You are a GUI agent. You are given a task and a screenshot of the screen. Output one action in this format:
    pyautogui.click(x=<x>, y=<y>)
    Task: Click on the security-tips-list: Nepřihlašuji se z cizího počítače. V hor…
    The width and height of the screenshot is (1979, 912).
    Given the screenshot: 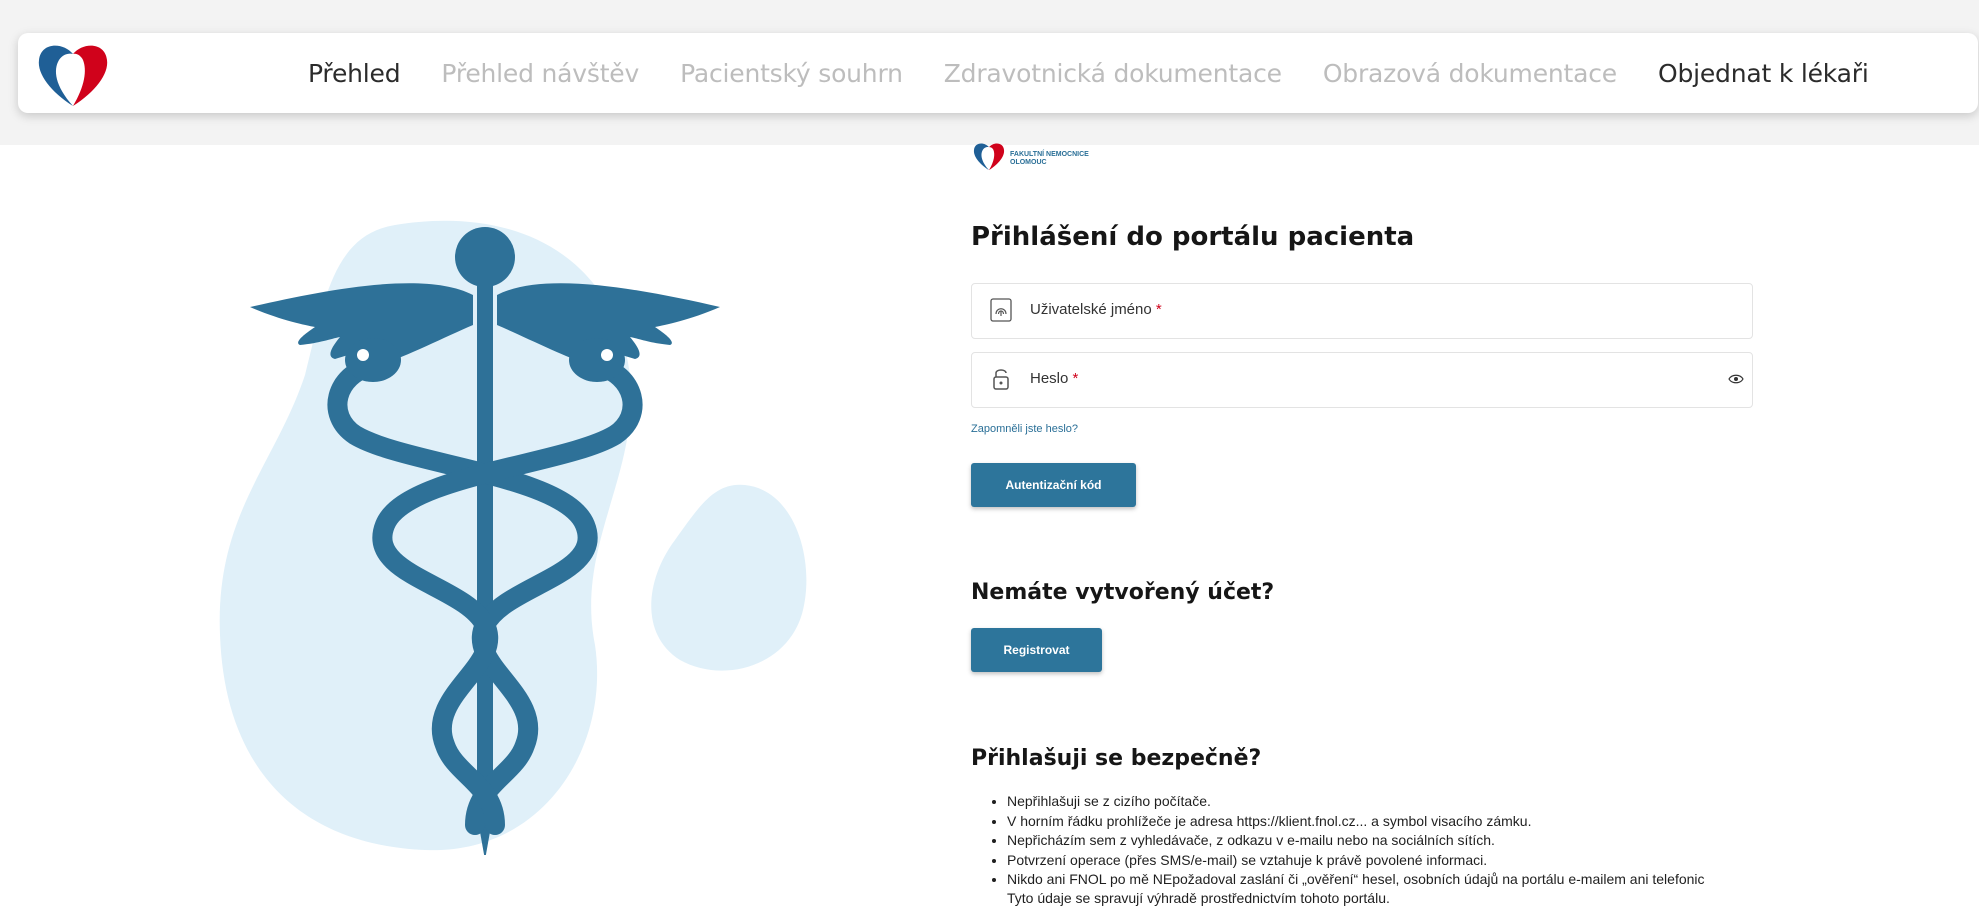 What is the action you would take?
    pyautogui.click(x=1409, y=841)
    